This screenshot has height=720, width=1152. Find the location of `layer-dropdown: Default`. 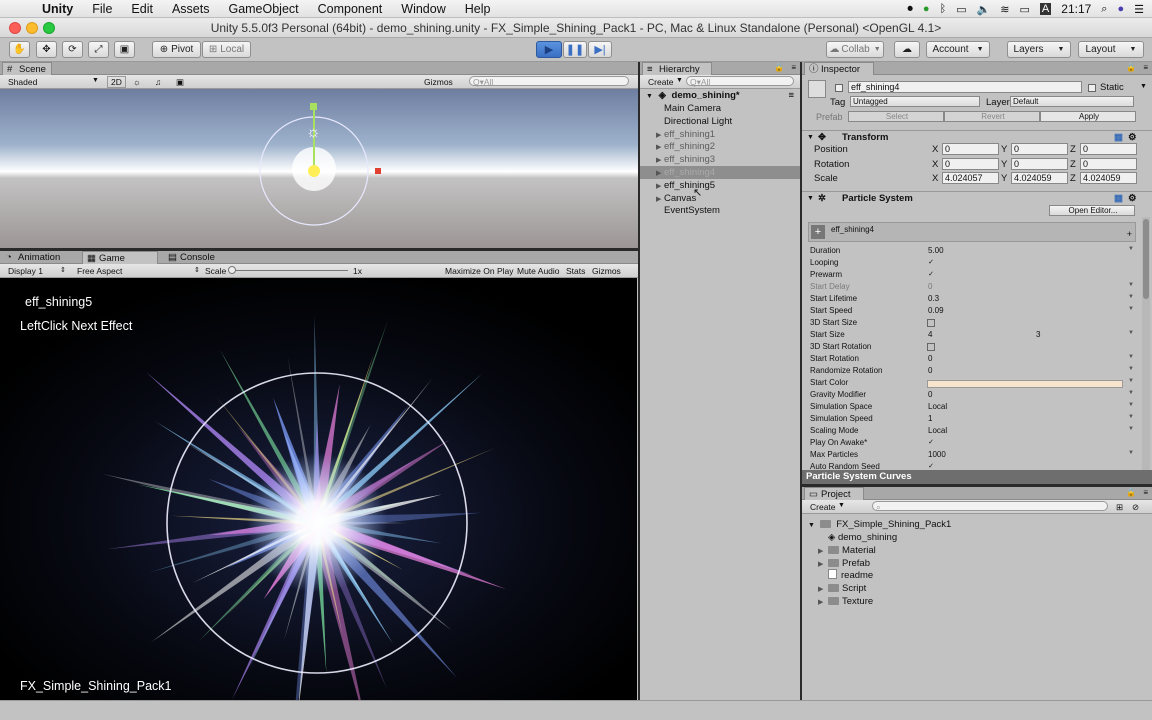

layer-dropdown: Default is located at coordinates (1072, 101).